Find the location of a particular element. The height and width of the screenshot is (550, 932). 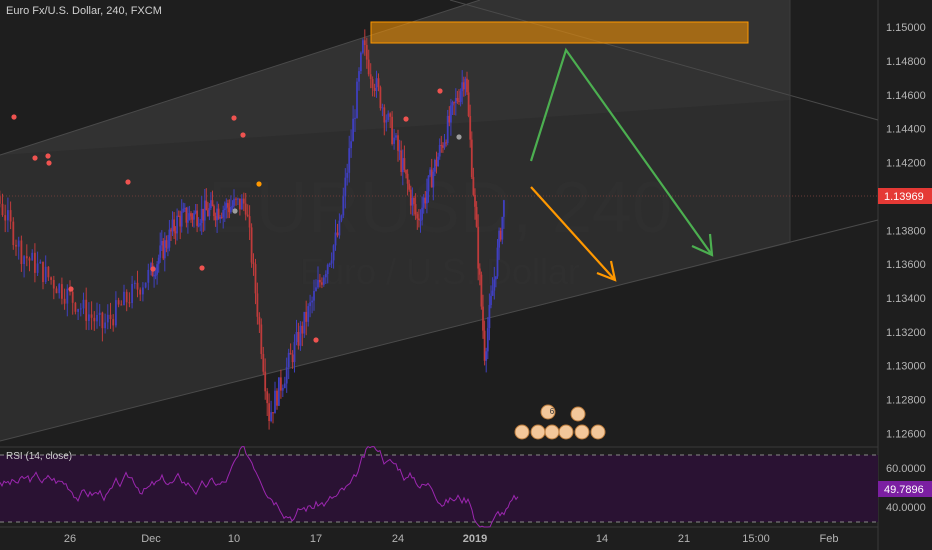

price-tick: 1.13200 is located at coordinates (906, 333).